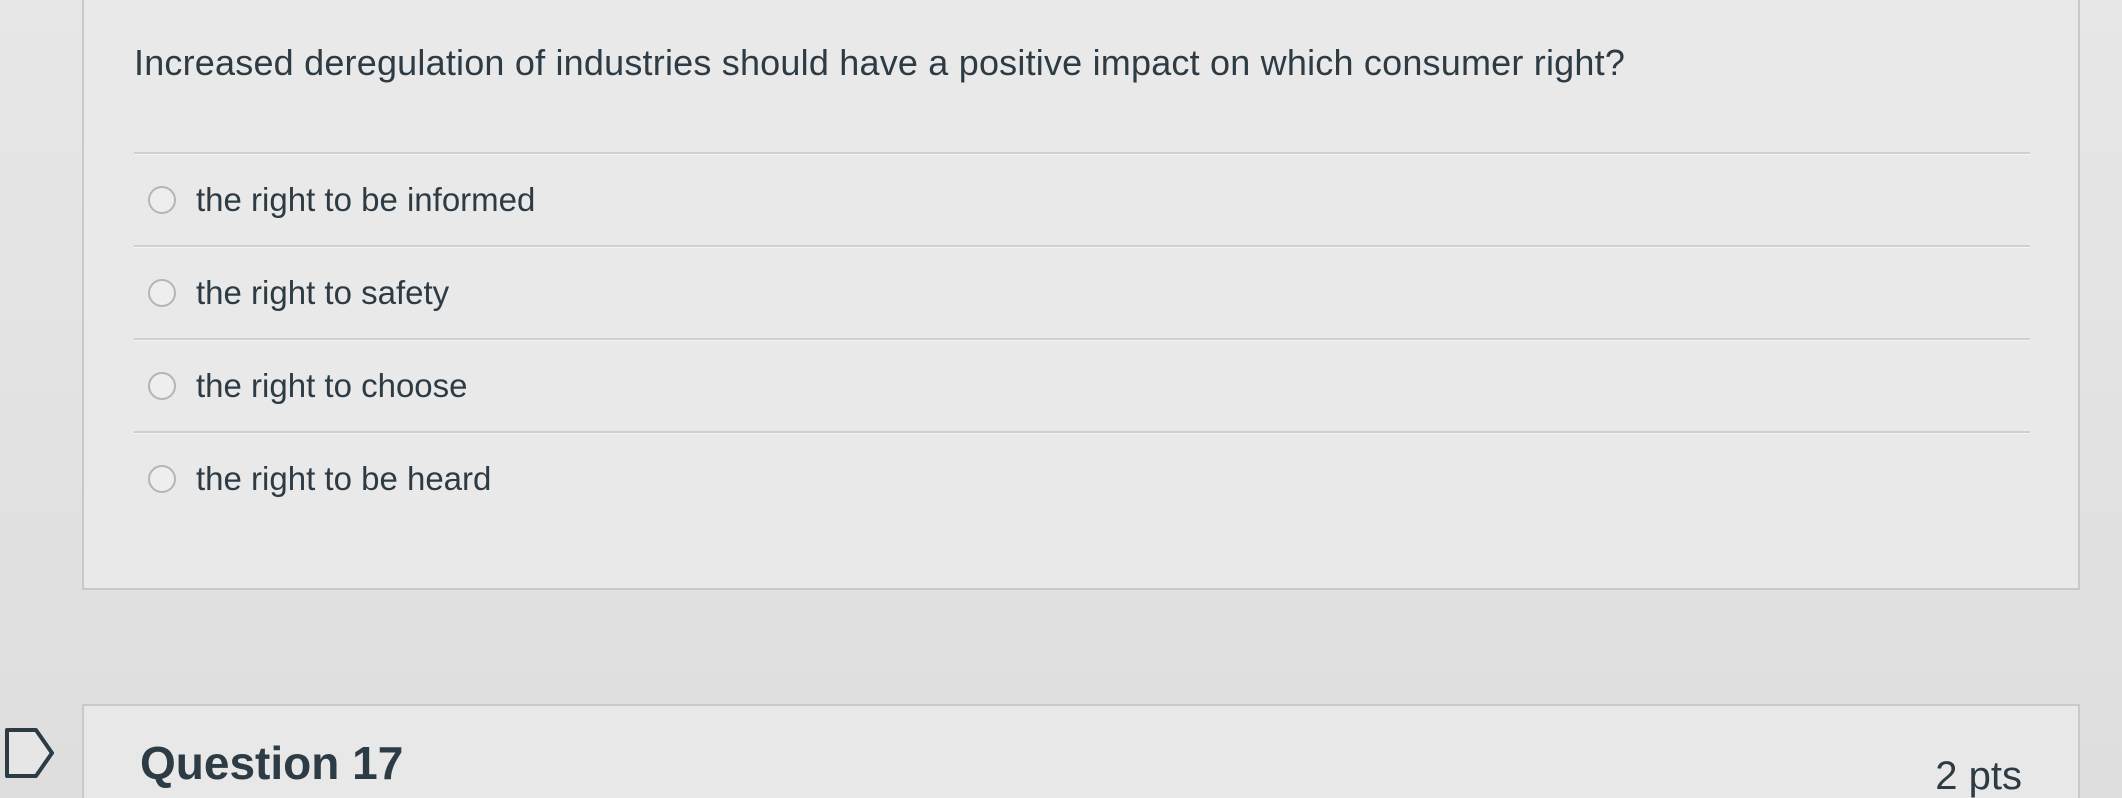  Describe the element at coordinates (366, 199) in the screenshot. I see `answer-label: the right to be informed` at that location.